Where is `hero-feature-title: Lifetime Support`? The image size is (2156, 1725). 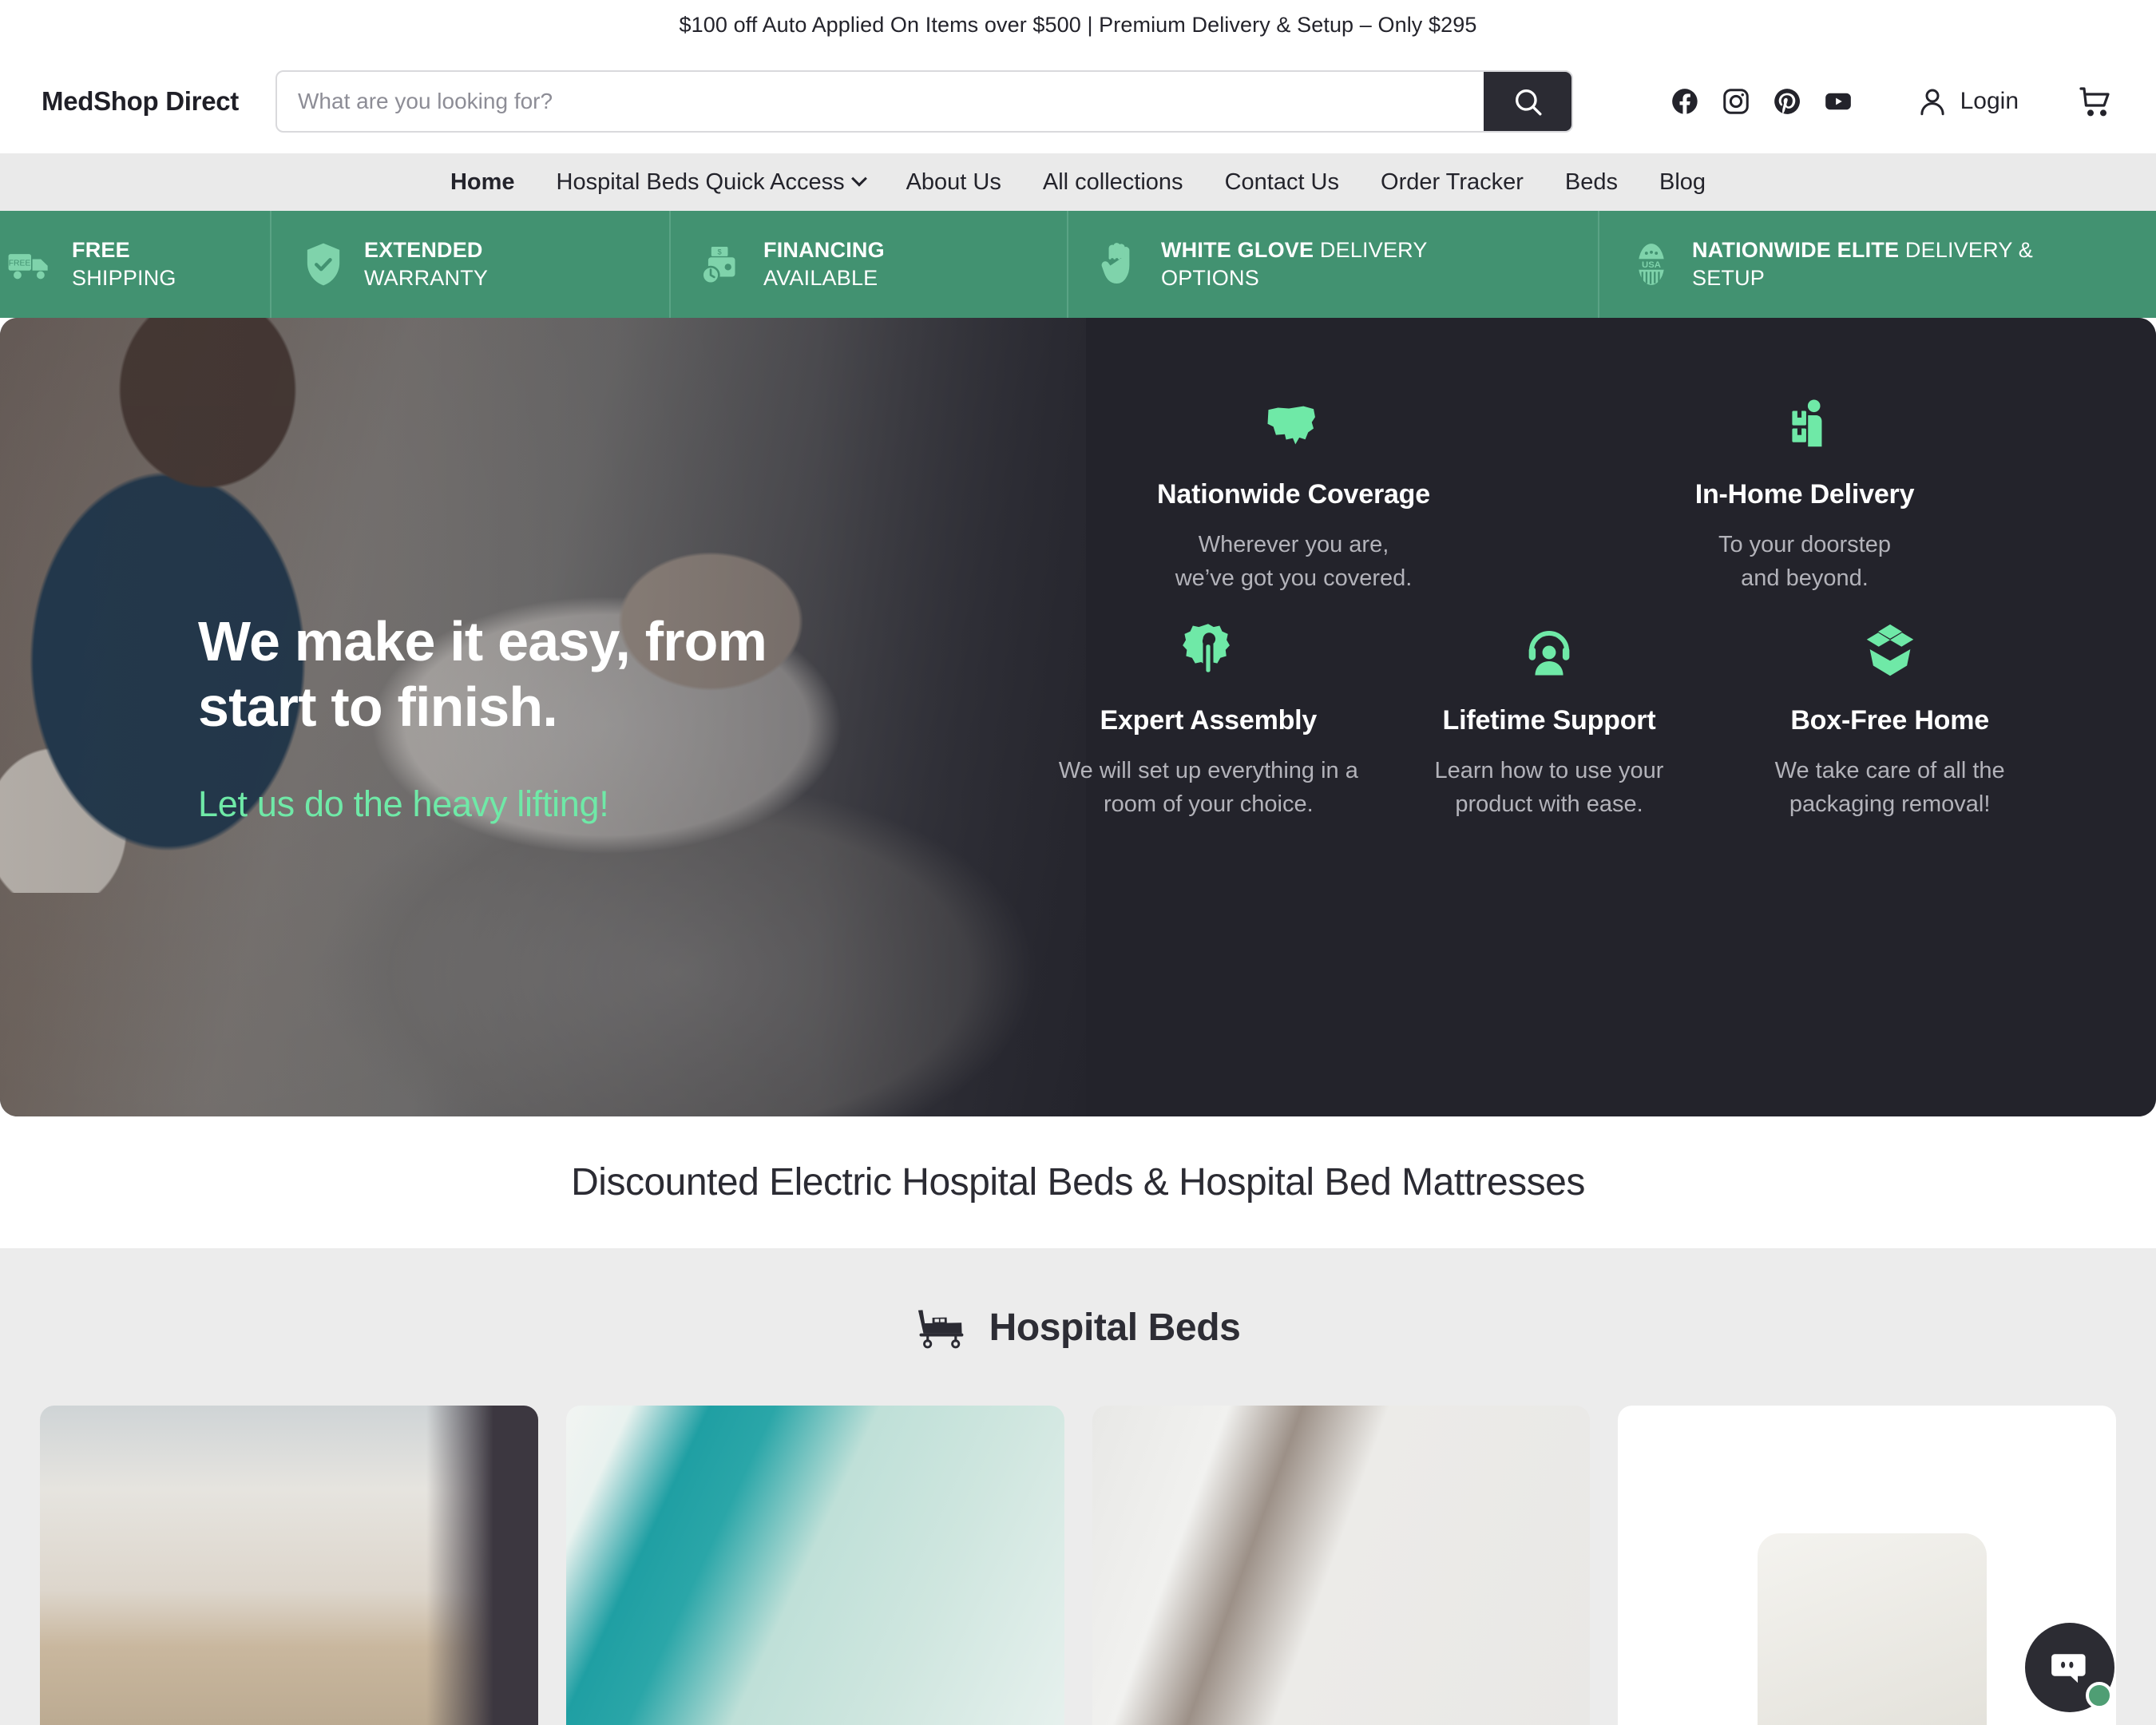 hero-feature-title: Lifetime Support is located at coordinates (1549, 721).